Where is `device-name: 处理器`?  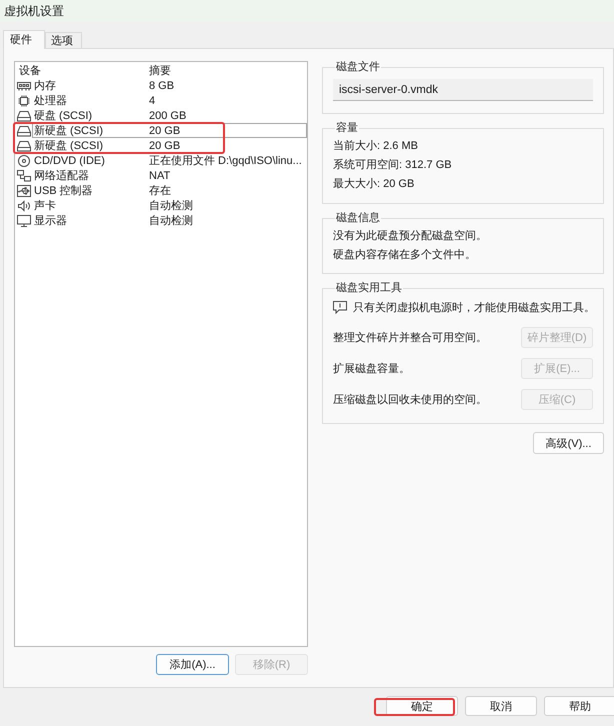 device-name: 处理器 is located at coordinates (50, 101).